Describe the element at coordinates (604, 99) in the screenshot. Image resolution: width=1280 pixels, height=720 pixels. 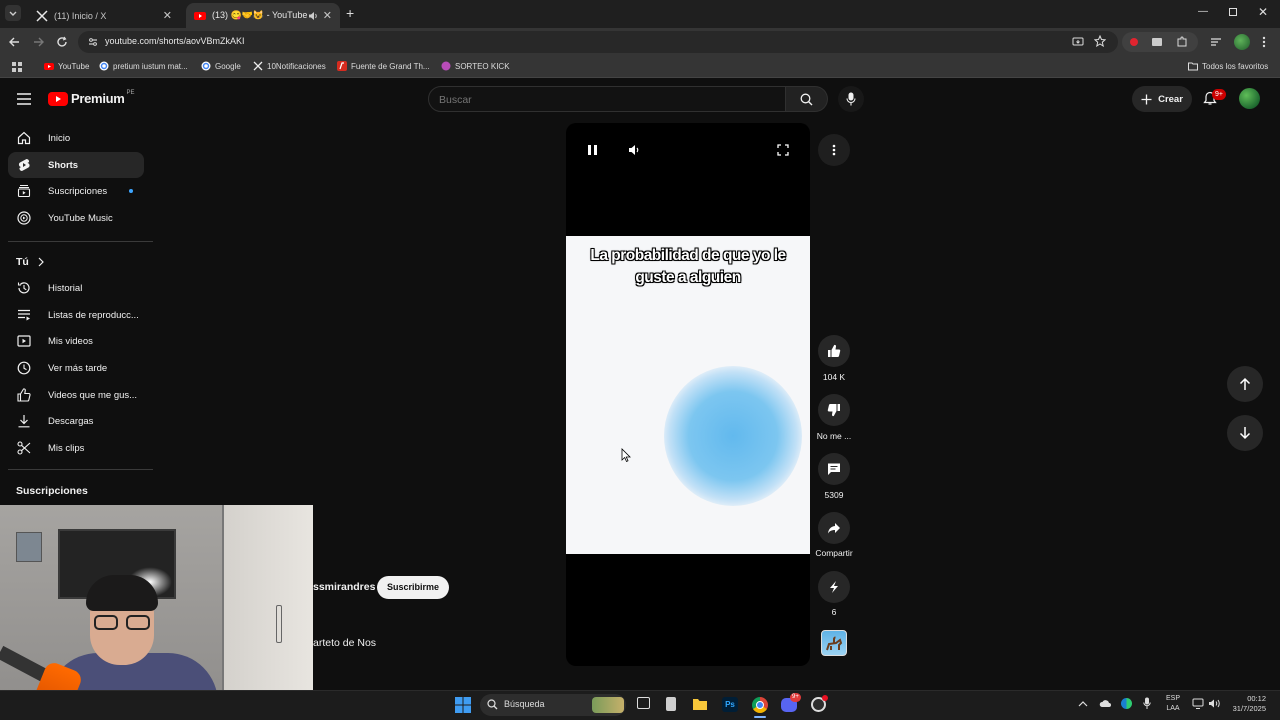
I see `search-input` at that location.